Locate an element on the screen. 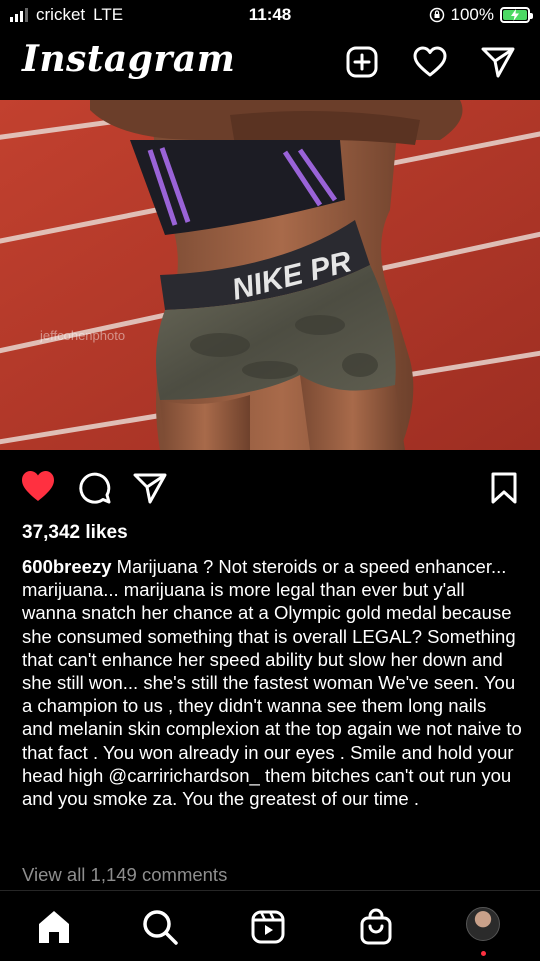 Image resolution: width=540 pixels, height=961 pixels. view-comments-link: View all 1,149 comments is located at coordinates (124, 875).